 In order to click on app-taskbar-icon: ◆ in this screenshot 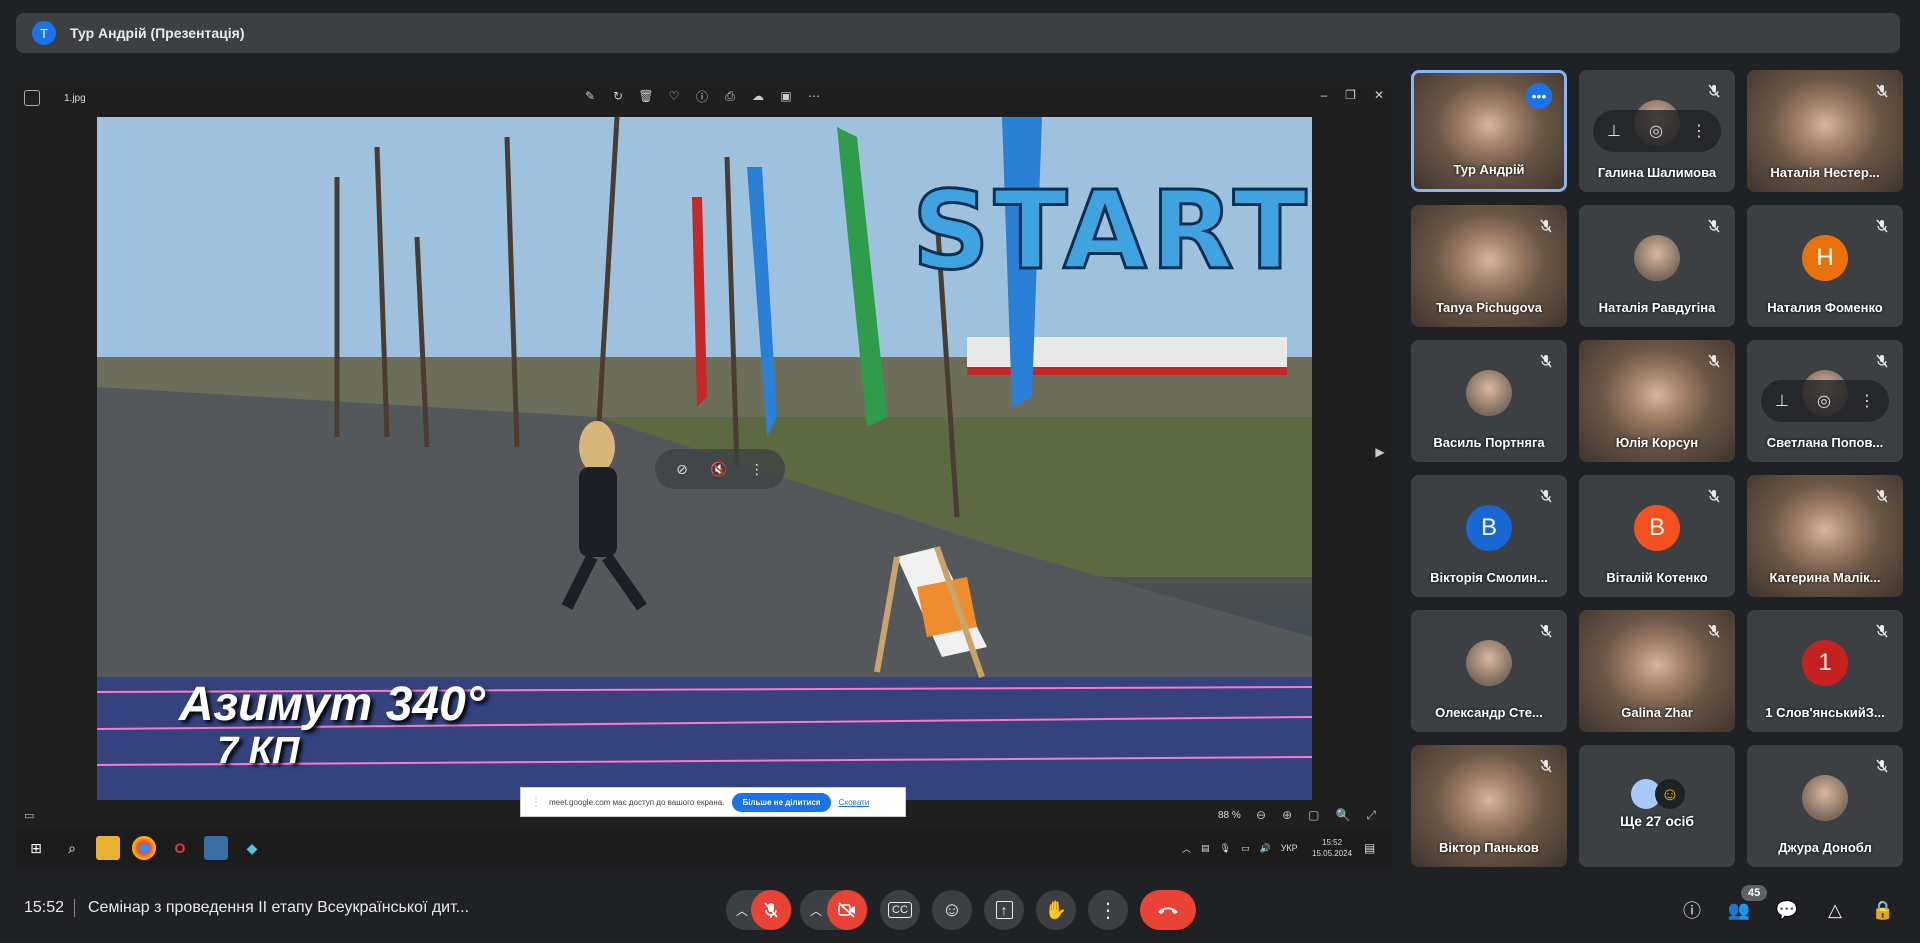, I will do `click(252, 848)`.